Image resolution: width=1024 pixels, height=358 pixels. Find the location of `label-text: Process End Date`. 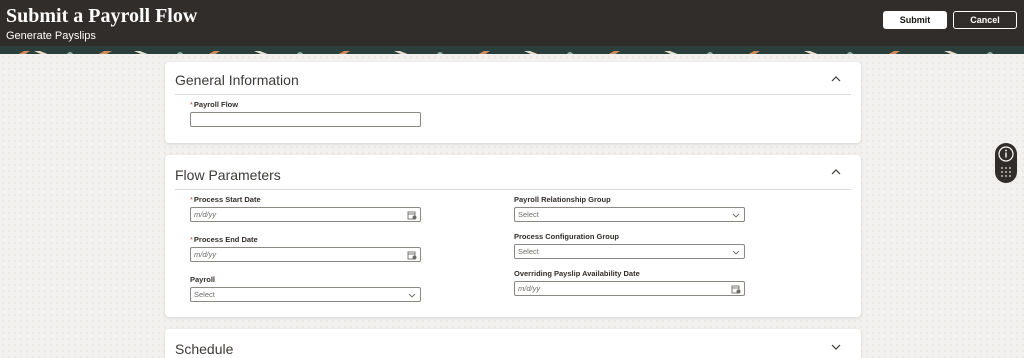

label-text: Process End Date is located at coordinates (225, 239).